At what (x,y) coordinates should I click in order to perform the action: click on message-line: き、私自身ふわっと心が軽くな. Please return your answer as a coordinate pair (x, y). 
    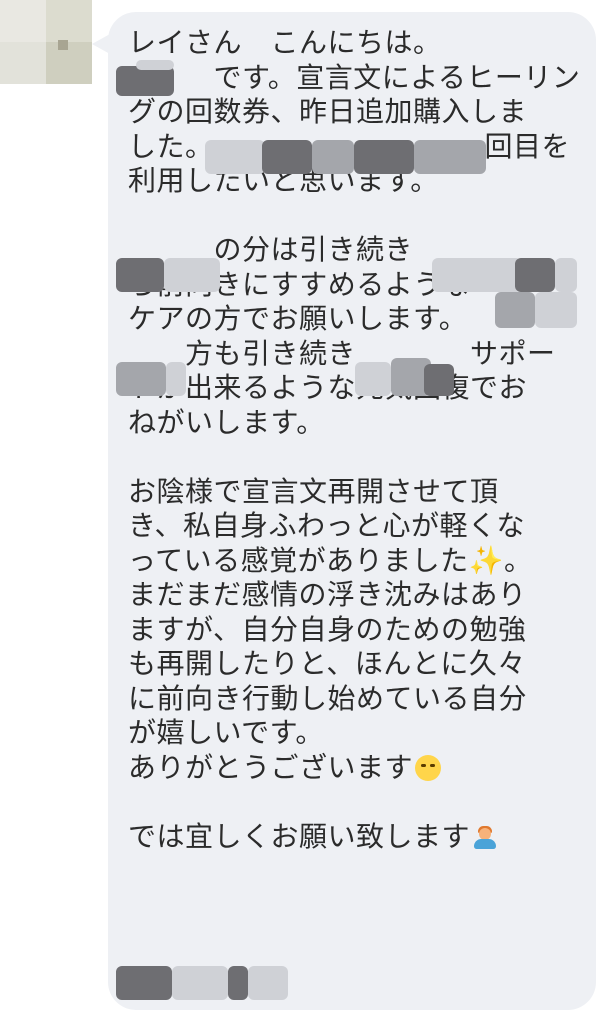
    Looking at the image, I should click on (327, 525).